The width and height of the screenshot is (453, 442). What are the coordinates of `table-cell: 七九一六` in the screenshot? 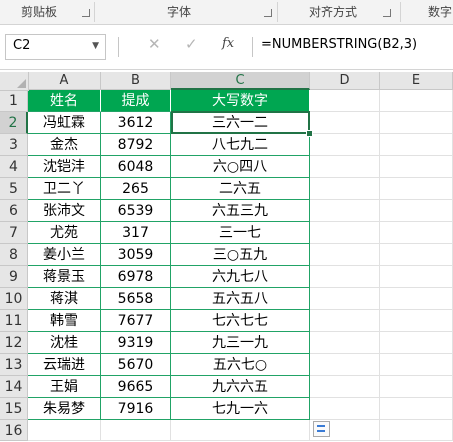 It's located at (240, 409).